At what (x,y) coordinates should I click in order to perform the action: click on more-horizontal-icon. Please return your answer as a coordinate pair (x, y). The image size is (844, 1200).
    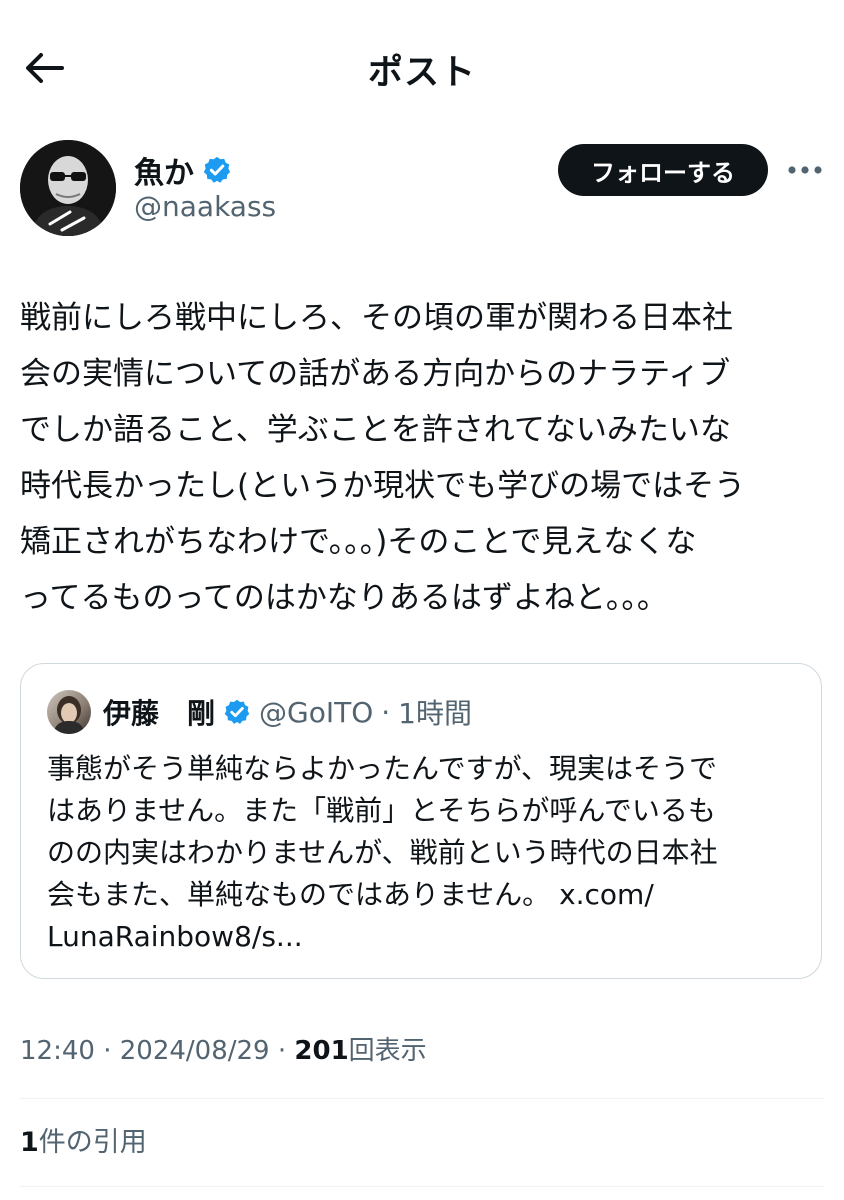
    Looking at the image, I should click on (805, 170).